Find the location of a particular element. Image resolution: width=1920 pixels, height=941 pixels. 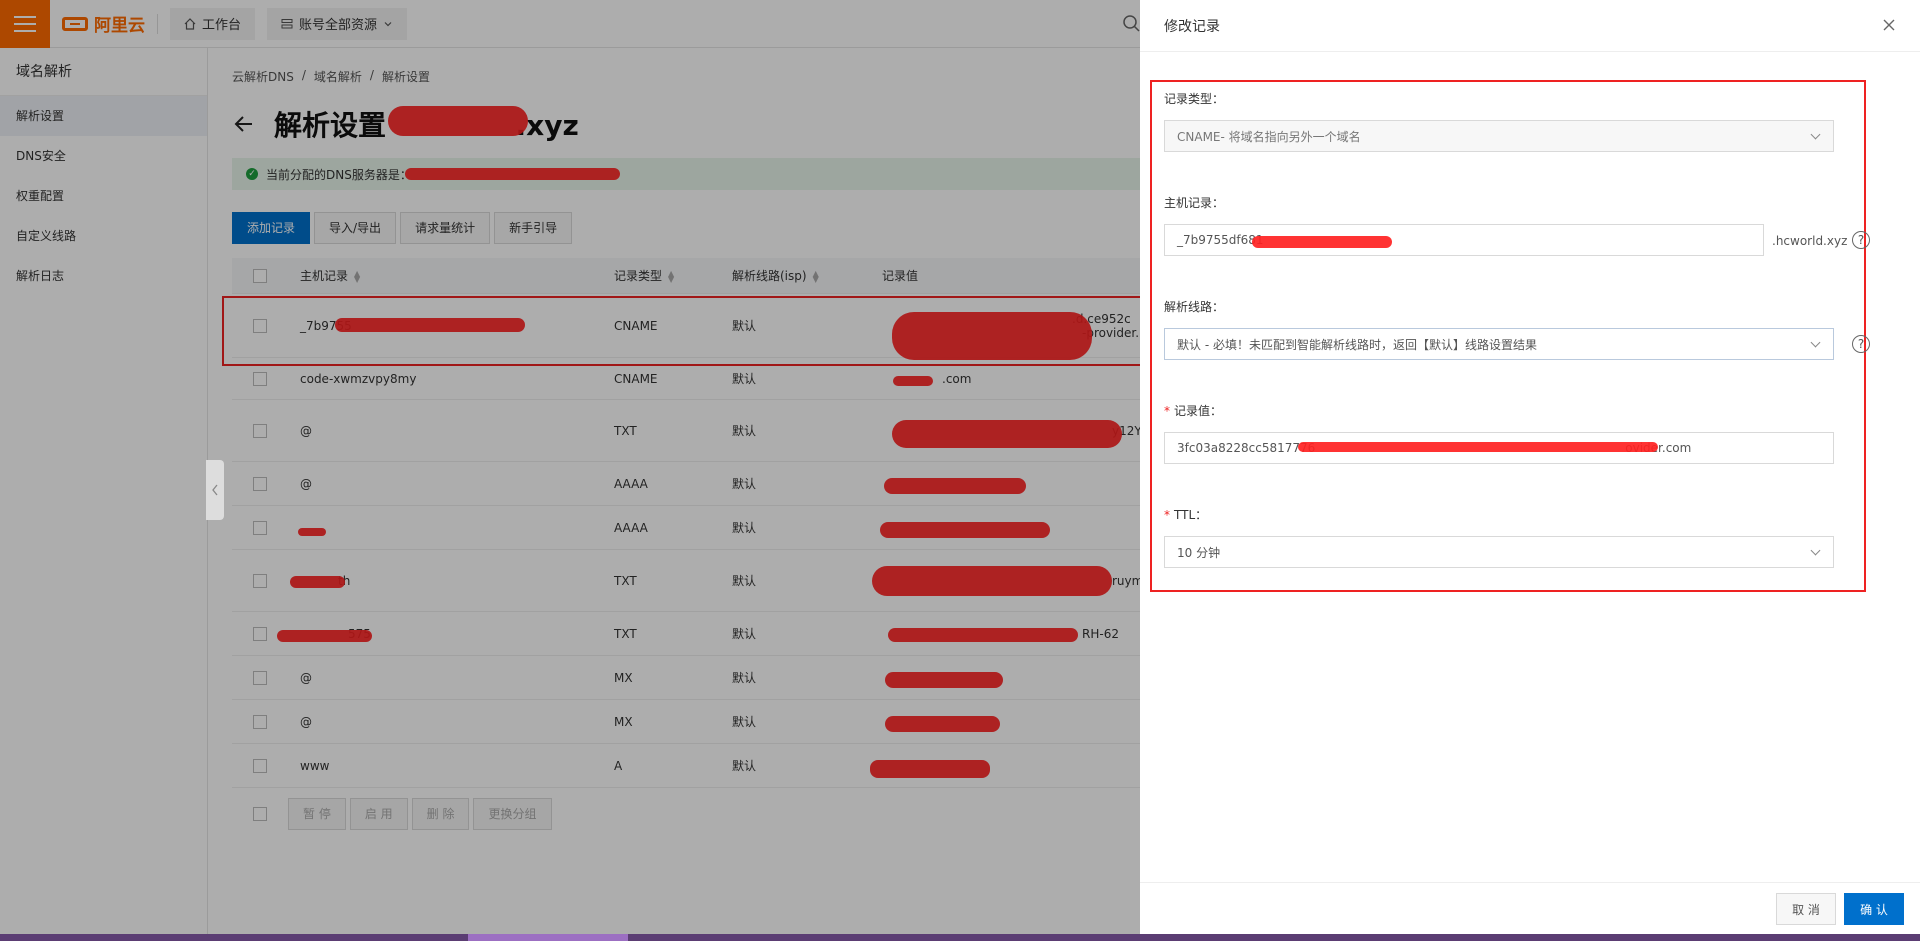

record-type-label: 记录类型： is located at coordinates (1194, 99).